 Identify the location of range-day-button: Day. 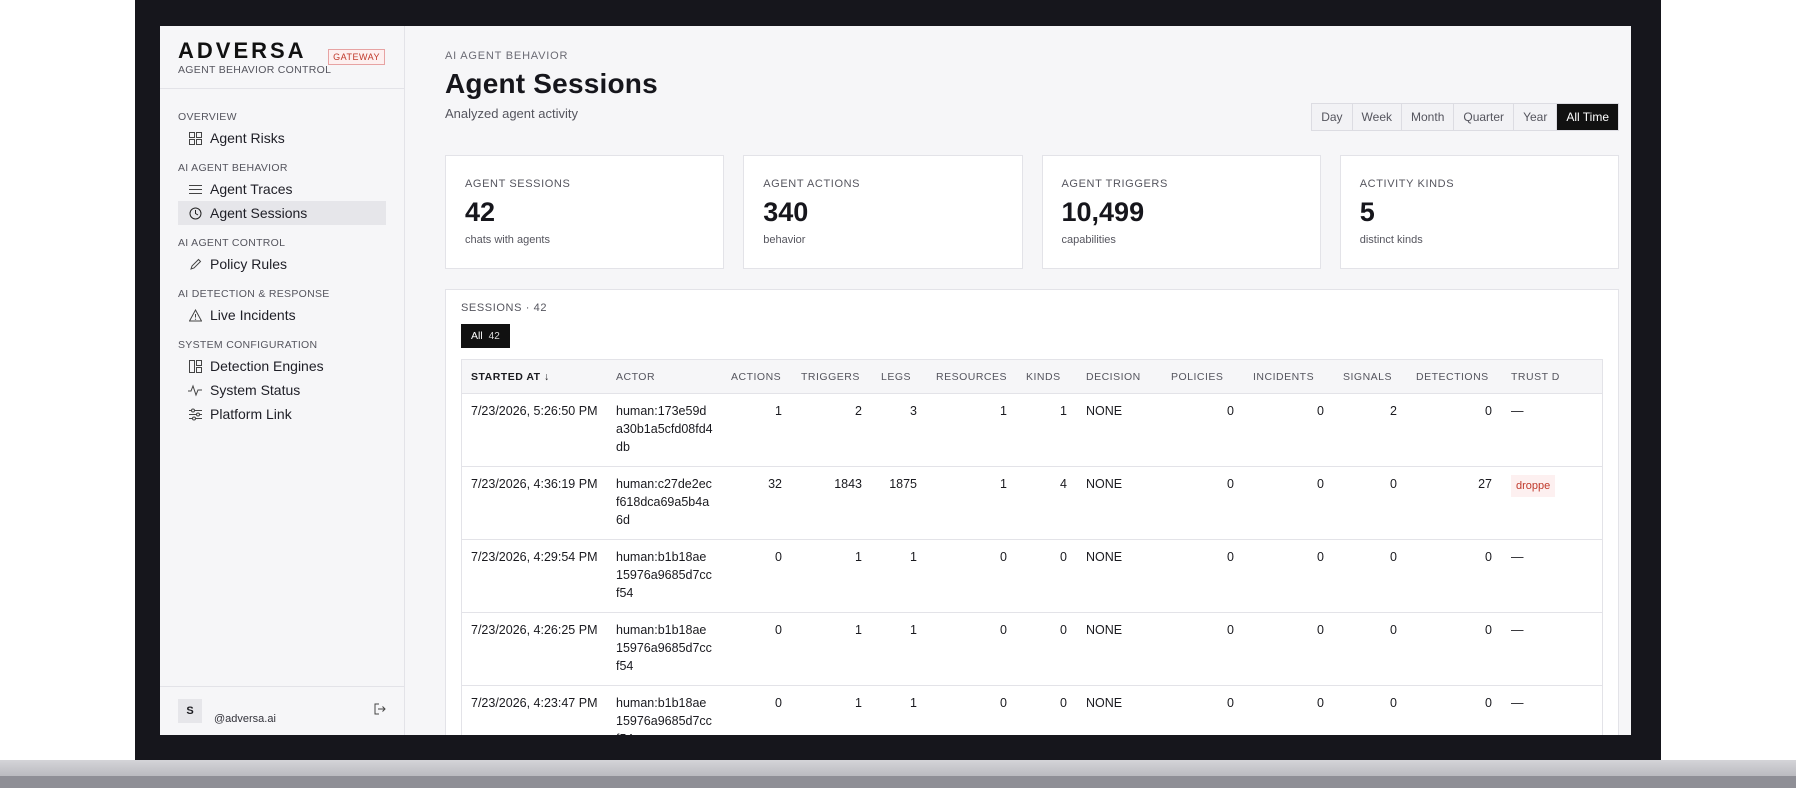
(1332, 117).